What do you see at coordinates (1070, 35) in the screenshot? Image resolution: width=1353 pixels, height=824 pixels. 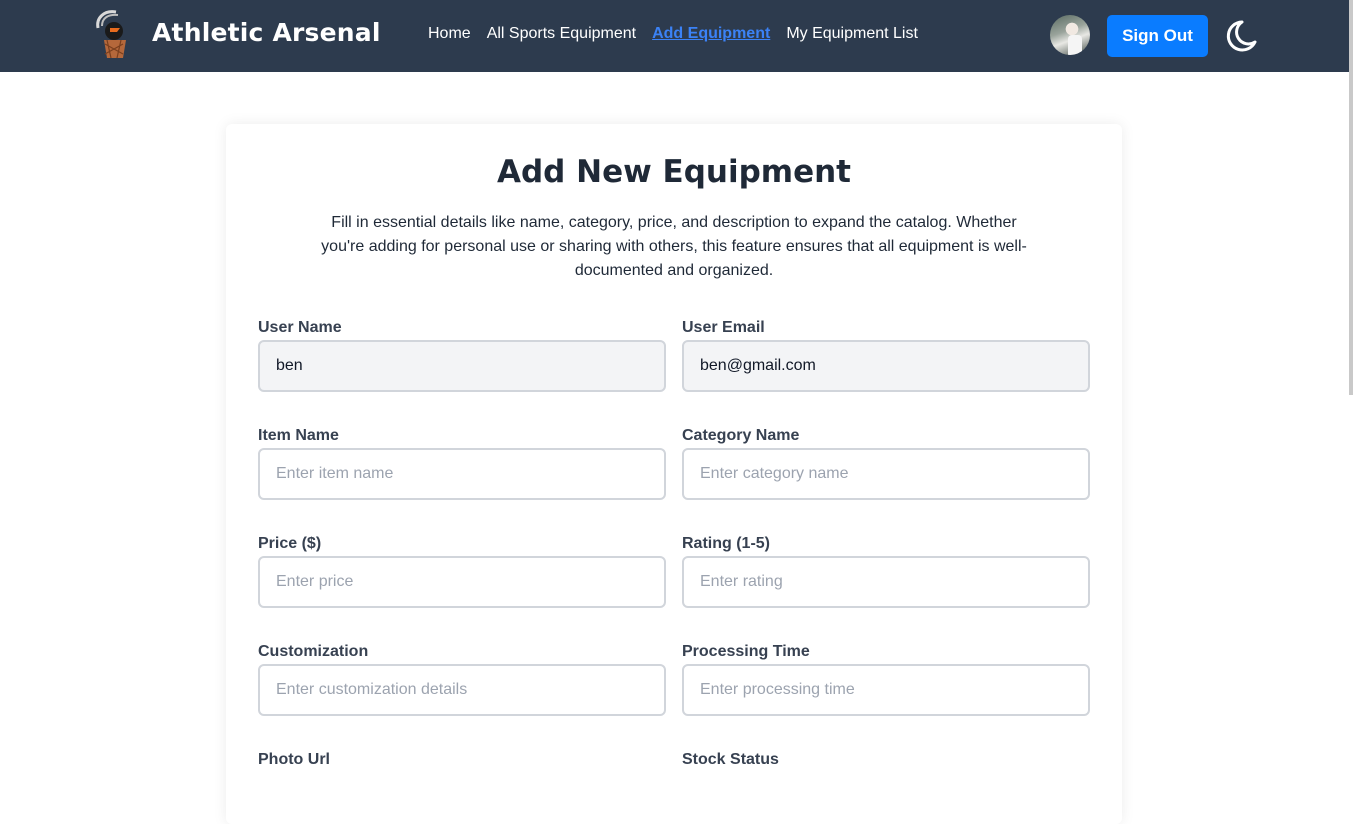 I see `avatar` at bounding box center [1070, 35].